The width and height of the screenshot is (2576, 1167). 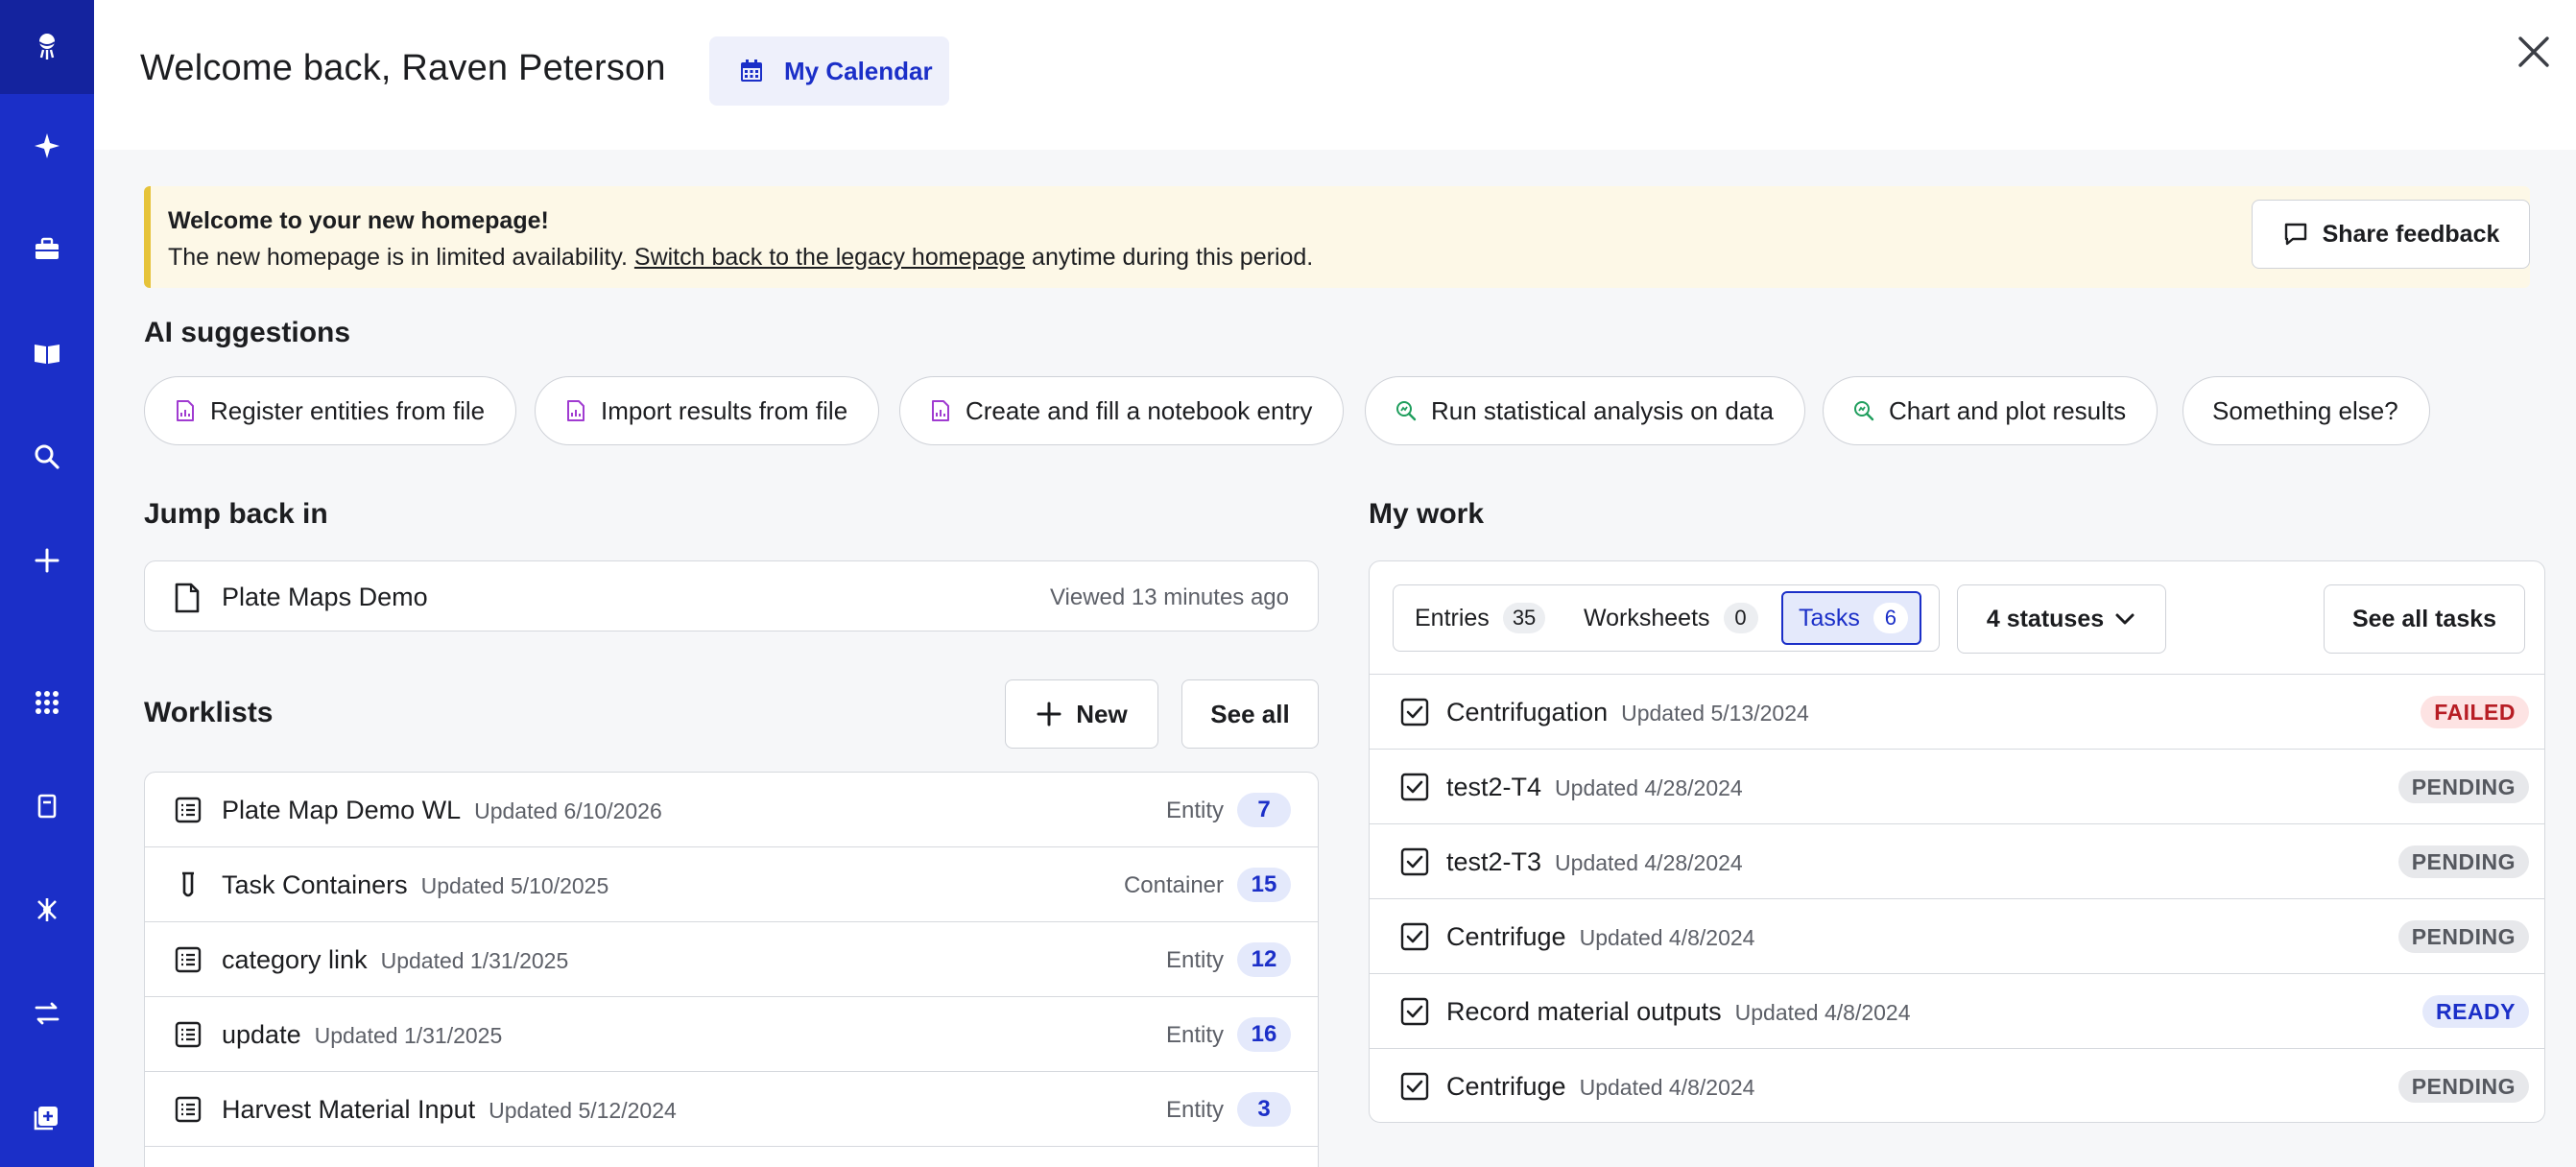 I want to click on jump-item-name: Plate Maps Demo, so click(x=325, y=597).